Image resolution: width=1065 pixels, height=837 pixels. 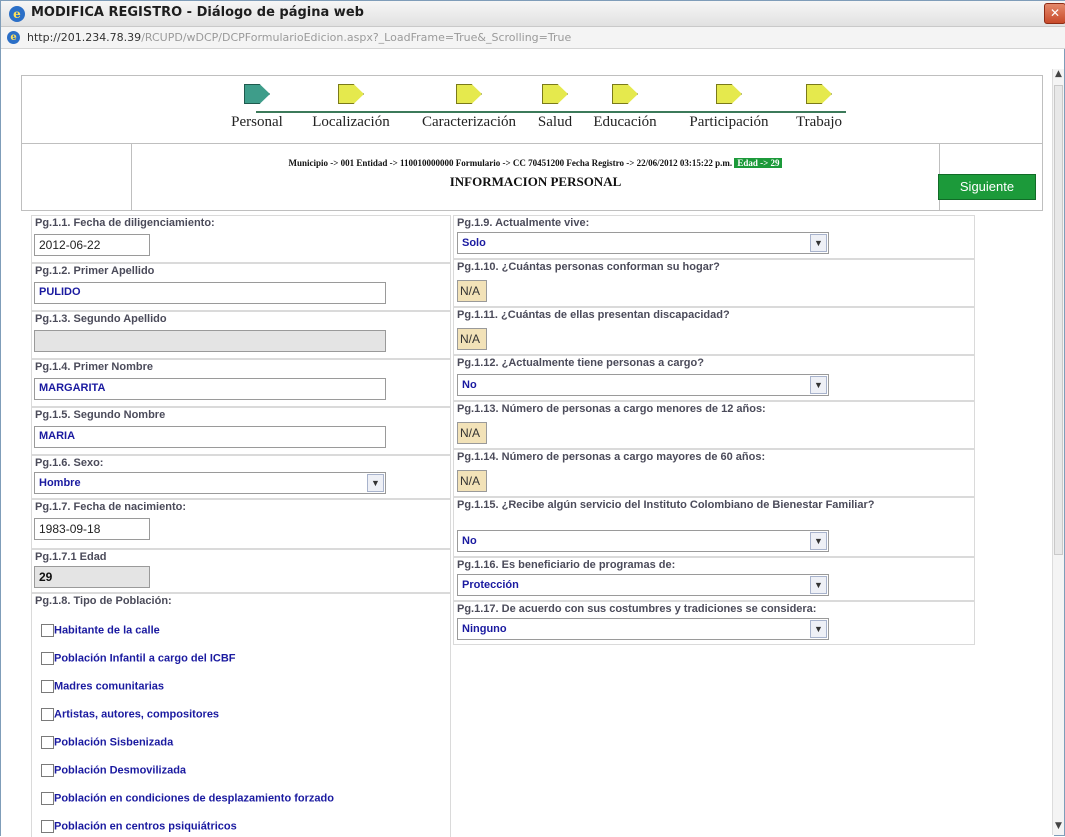 I want to click on field-label: Pg.1.7. Fecha de nacimiento:, so click(x=110, y=507).